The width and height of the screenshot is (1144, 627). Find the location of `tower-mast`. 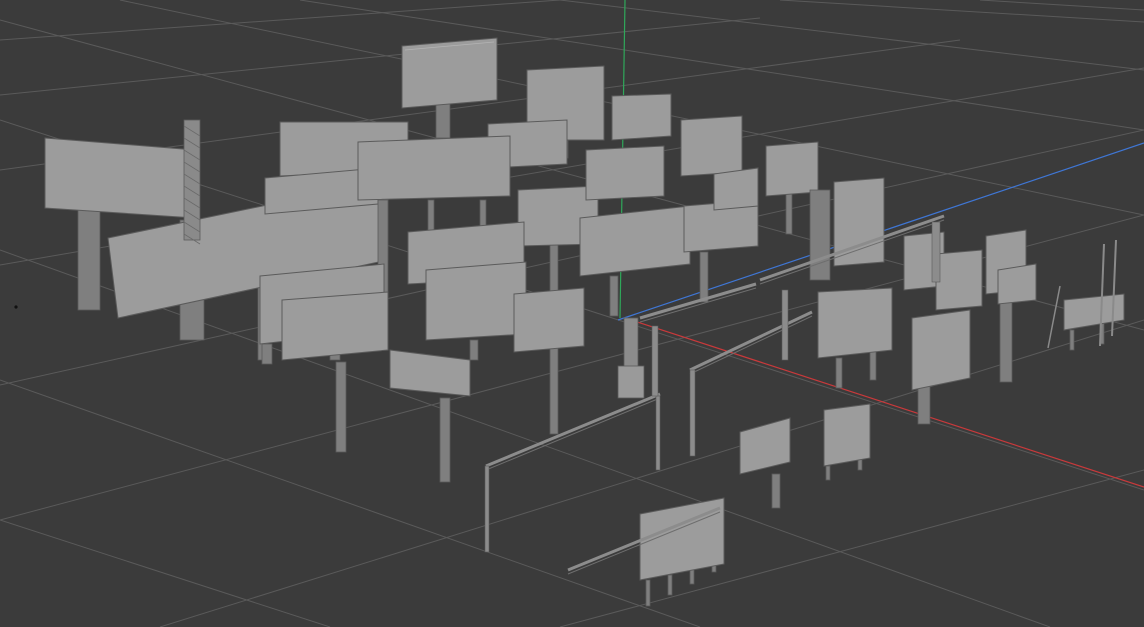

tower-mast is located at coordinates (192, 180).